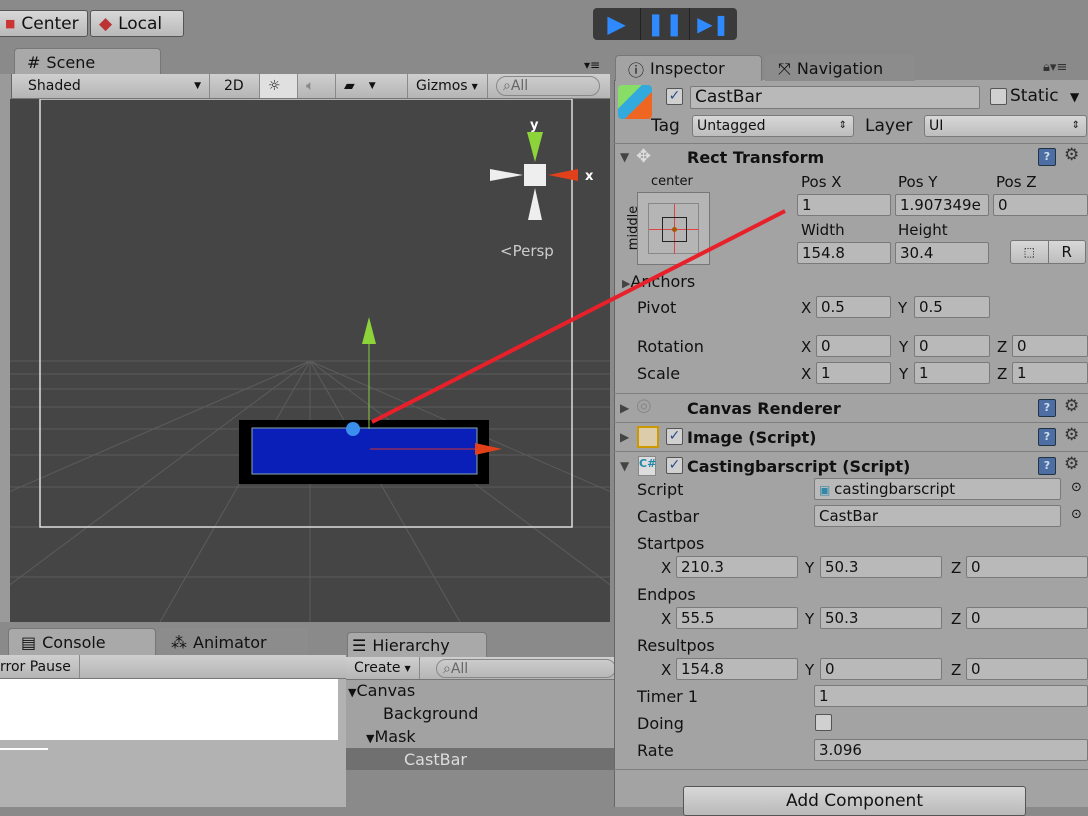 This screenshot has width=1088, height=816. Describe the element at coordinates (851, 436) in the screenshot. I see `image-component-header: ▶ ✓ Image (Script) ? ⚙` at that location.